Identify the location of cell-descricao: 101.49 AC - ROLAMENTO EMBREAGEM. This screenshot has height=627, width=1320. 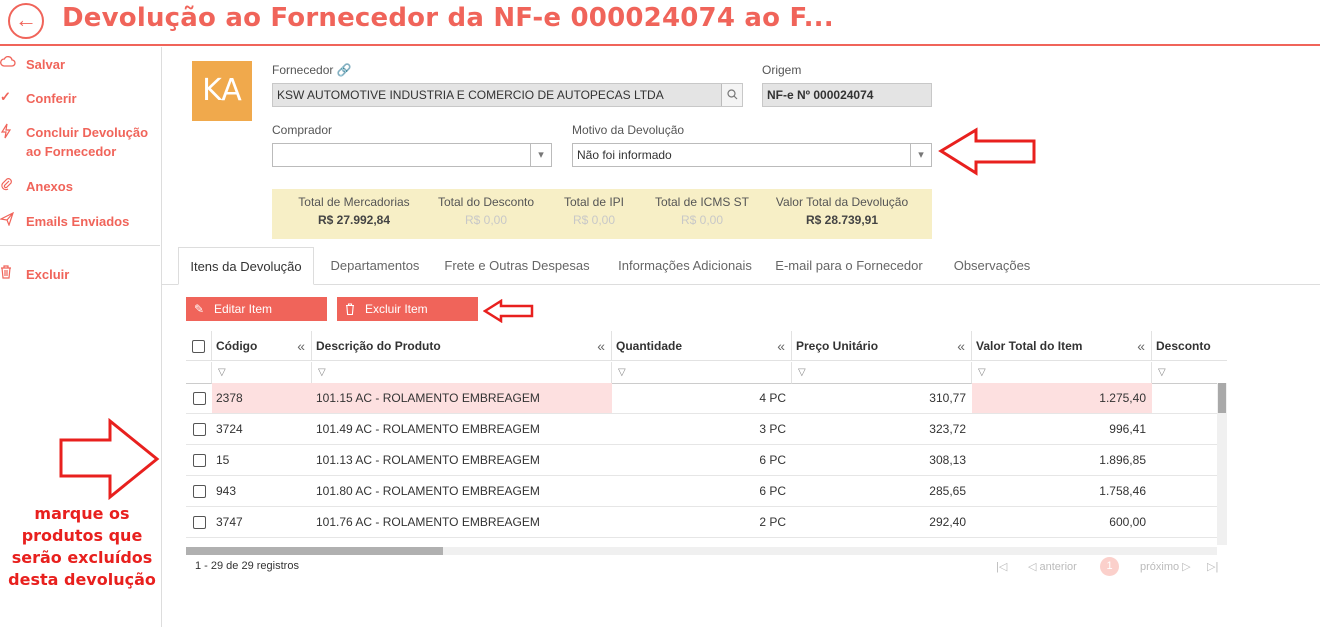
(428, 429).